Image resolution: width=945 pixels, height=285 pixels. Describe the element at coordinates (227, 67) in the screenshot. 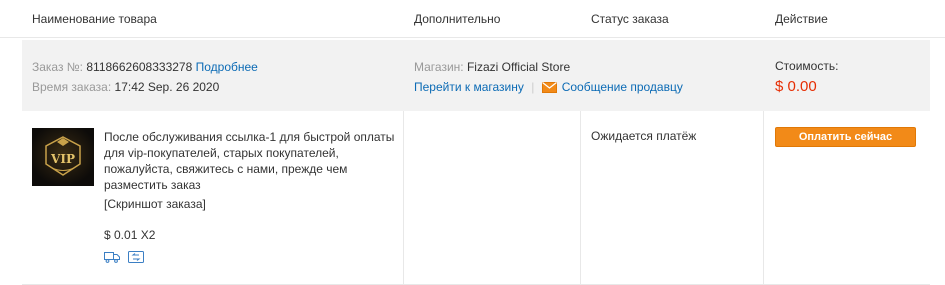

I see `order-details-link: Подробнее` at that location.